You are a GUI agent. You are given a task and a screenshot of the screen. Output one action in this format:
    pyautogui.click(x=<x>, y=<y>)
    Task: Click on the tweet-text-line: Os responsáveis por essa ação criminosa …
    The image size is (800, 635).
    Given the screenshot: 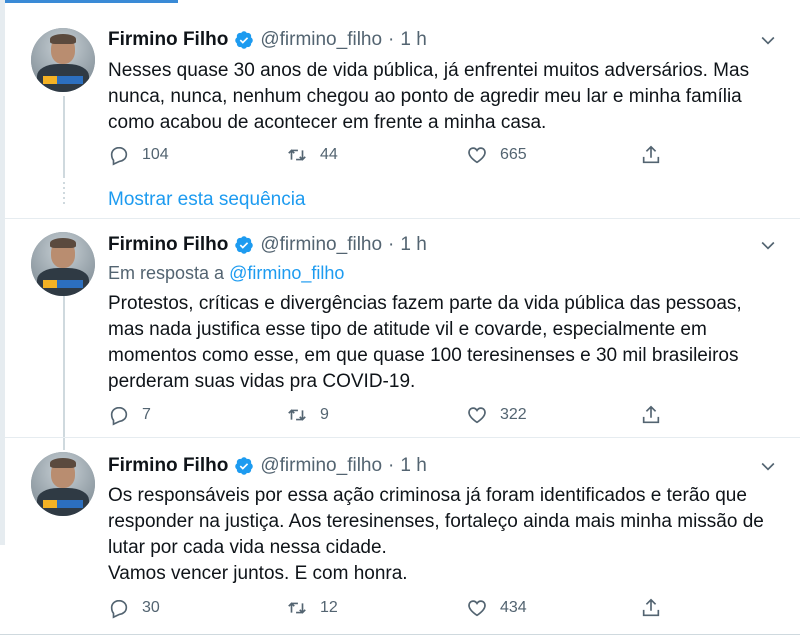 What is the action you would take?
    pyautogui.click(x=427, y=495)
    